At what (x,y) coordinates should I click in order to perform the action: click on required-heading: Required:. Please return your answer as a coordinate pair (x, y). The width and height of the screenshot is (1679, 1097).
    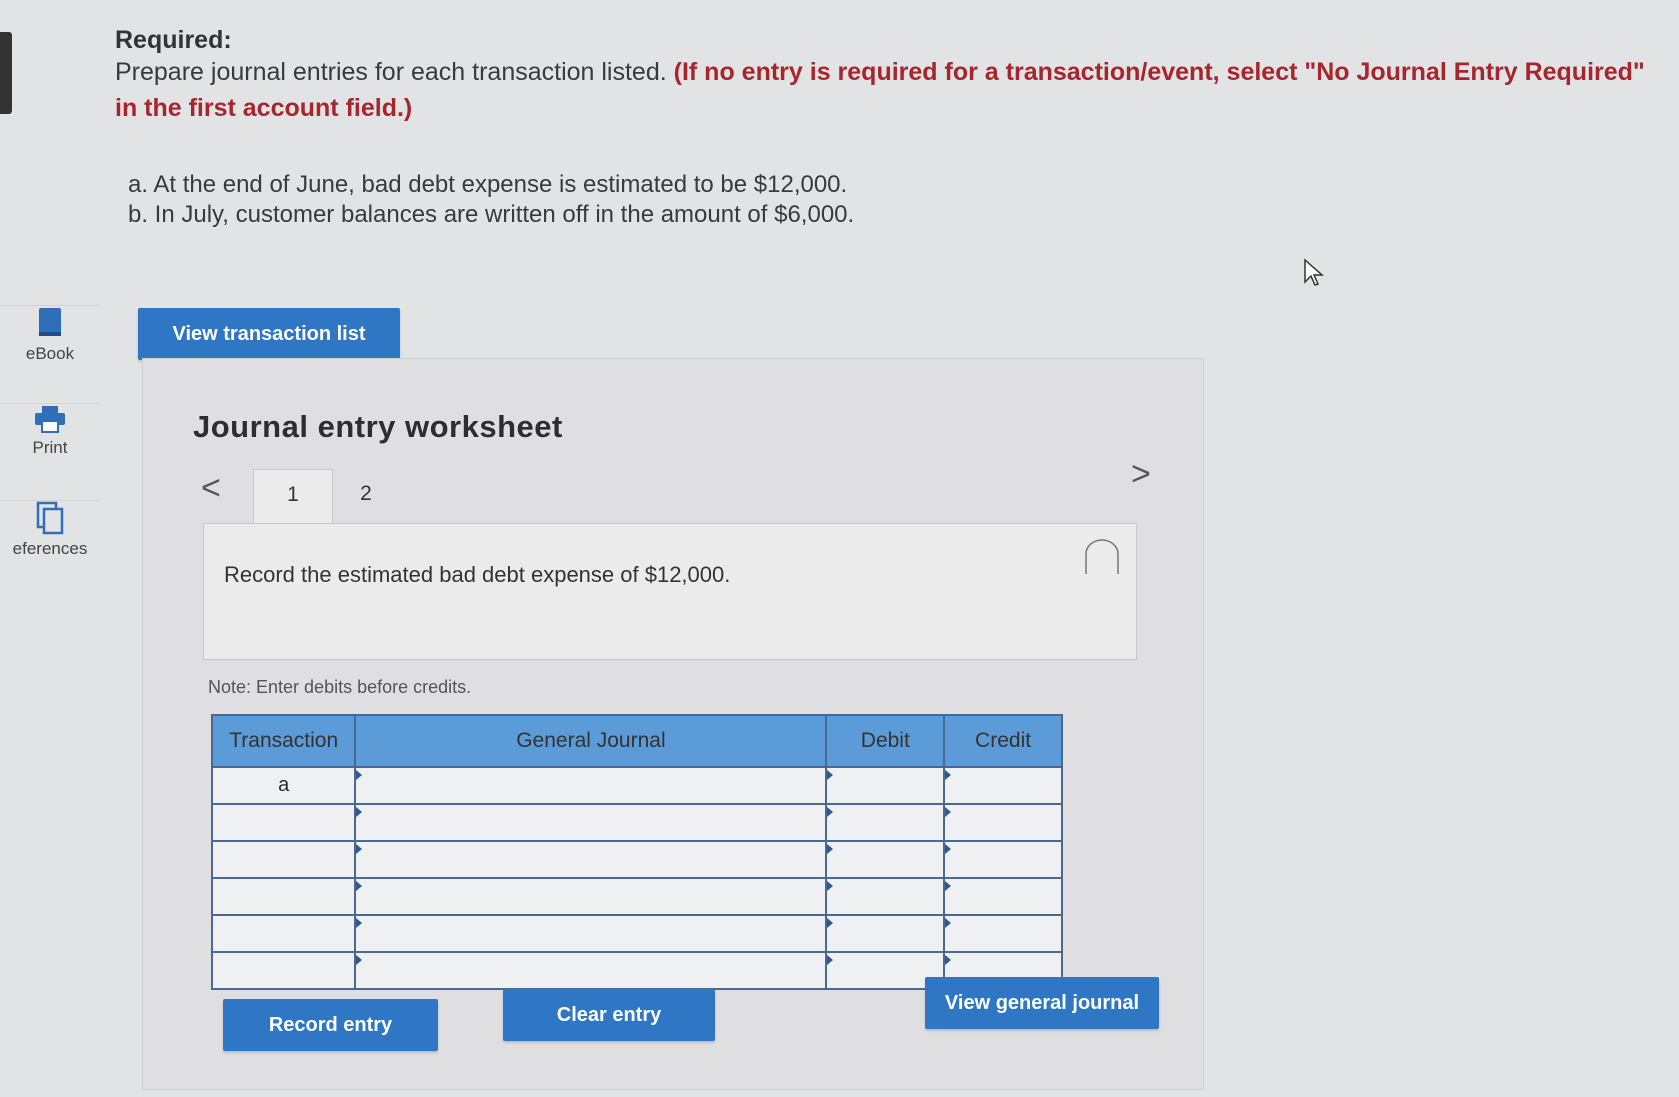
    Looking at the image, I should click on (173, 40).